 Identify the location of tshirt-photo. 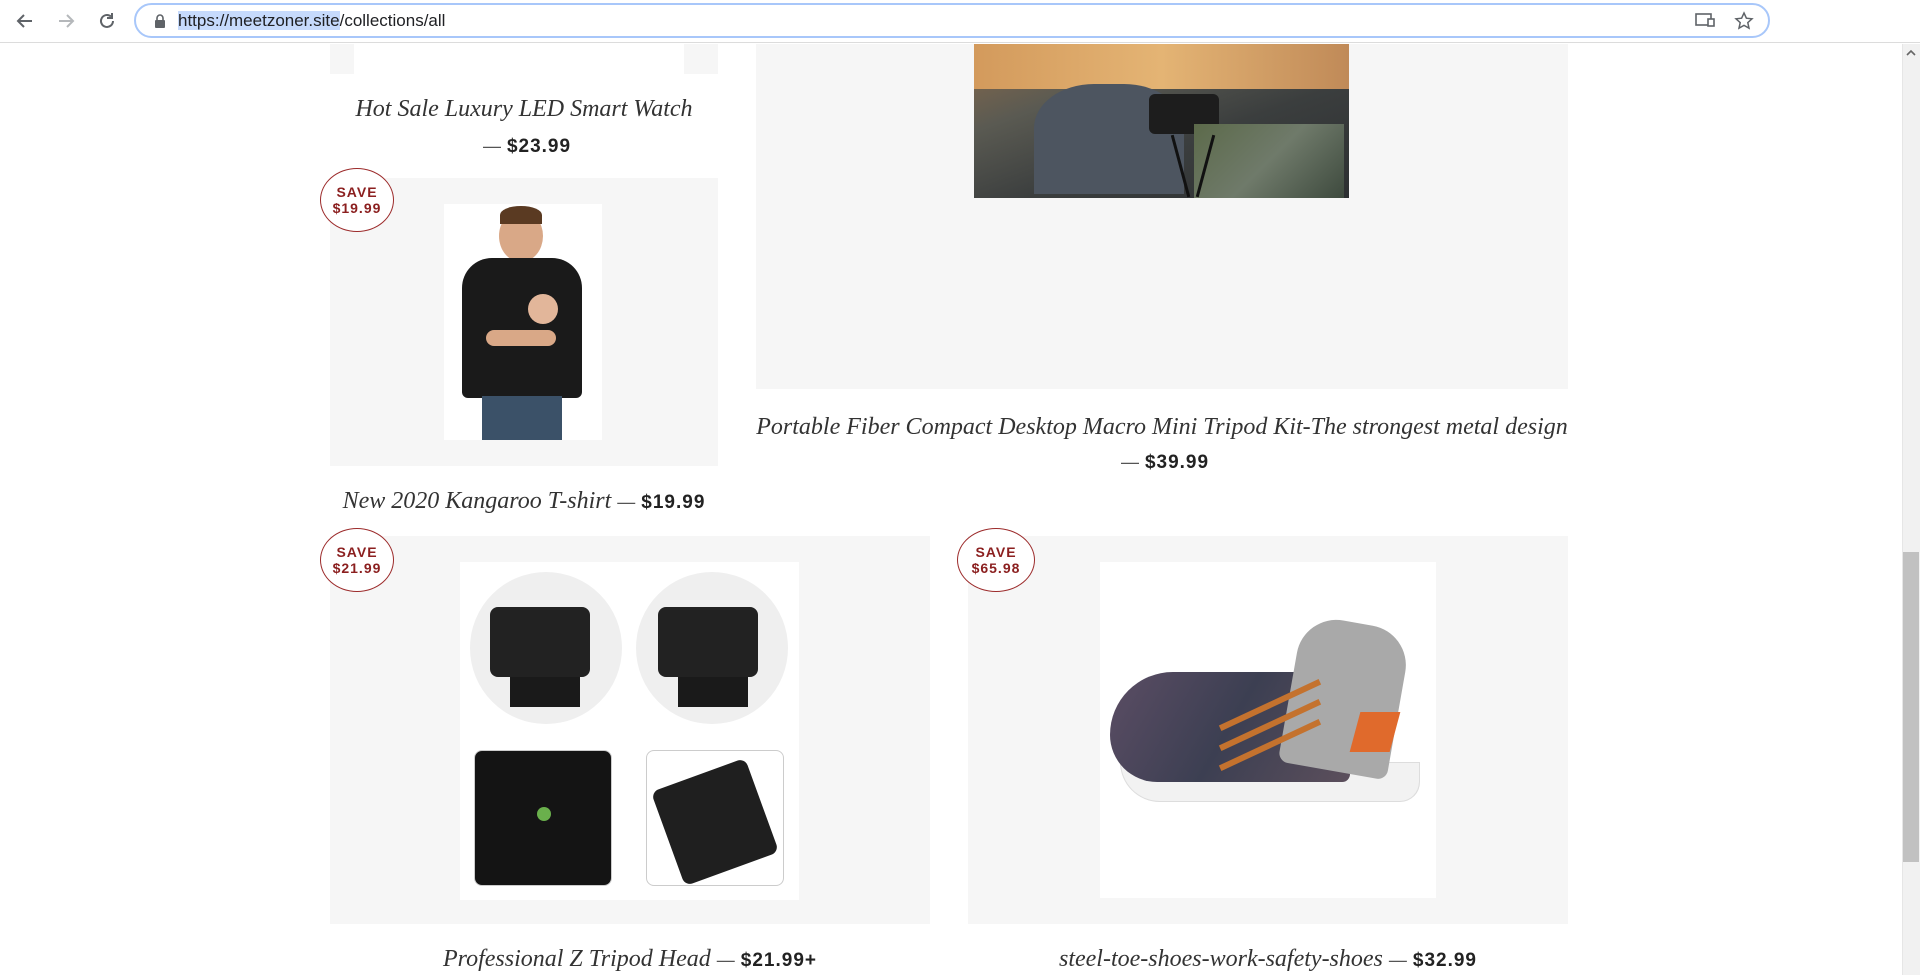
(523, 322).